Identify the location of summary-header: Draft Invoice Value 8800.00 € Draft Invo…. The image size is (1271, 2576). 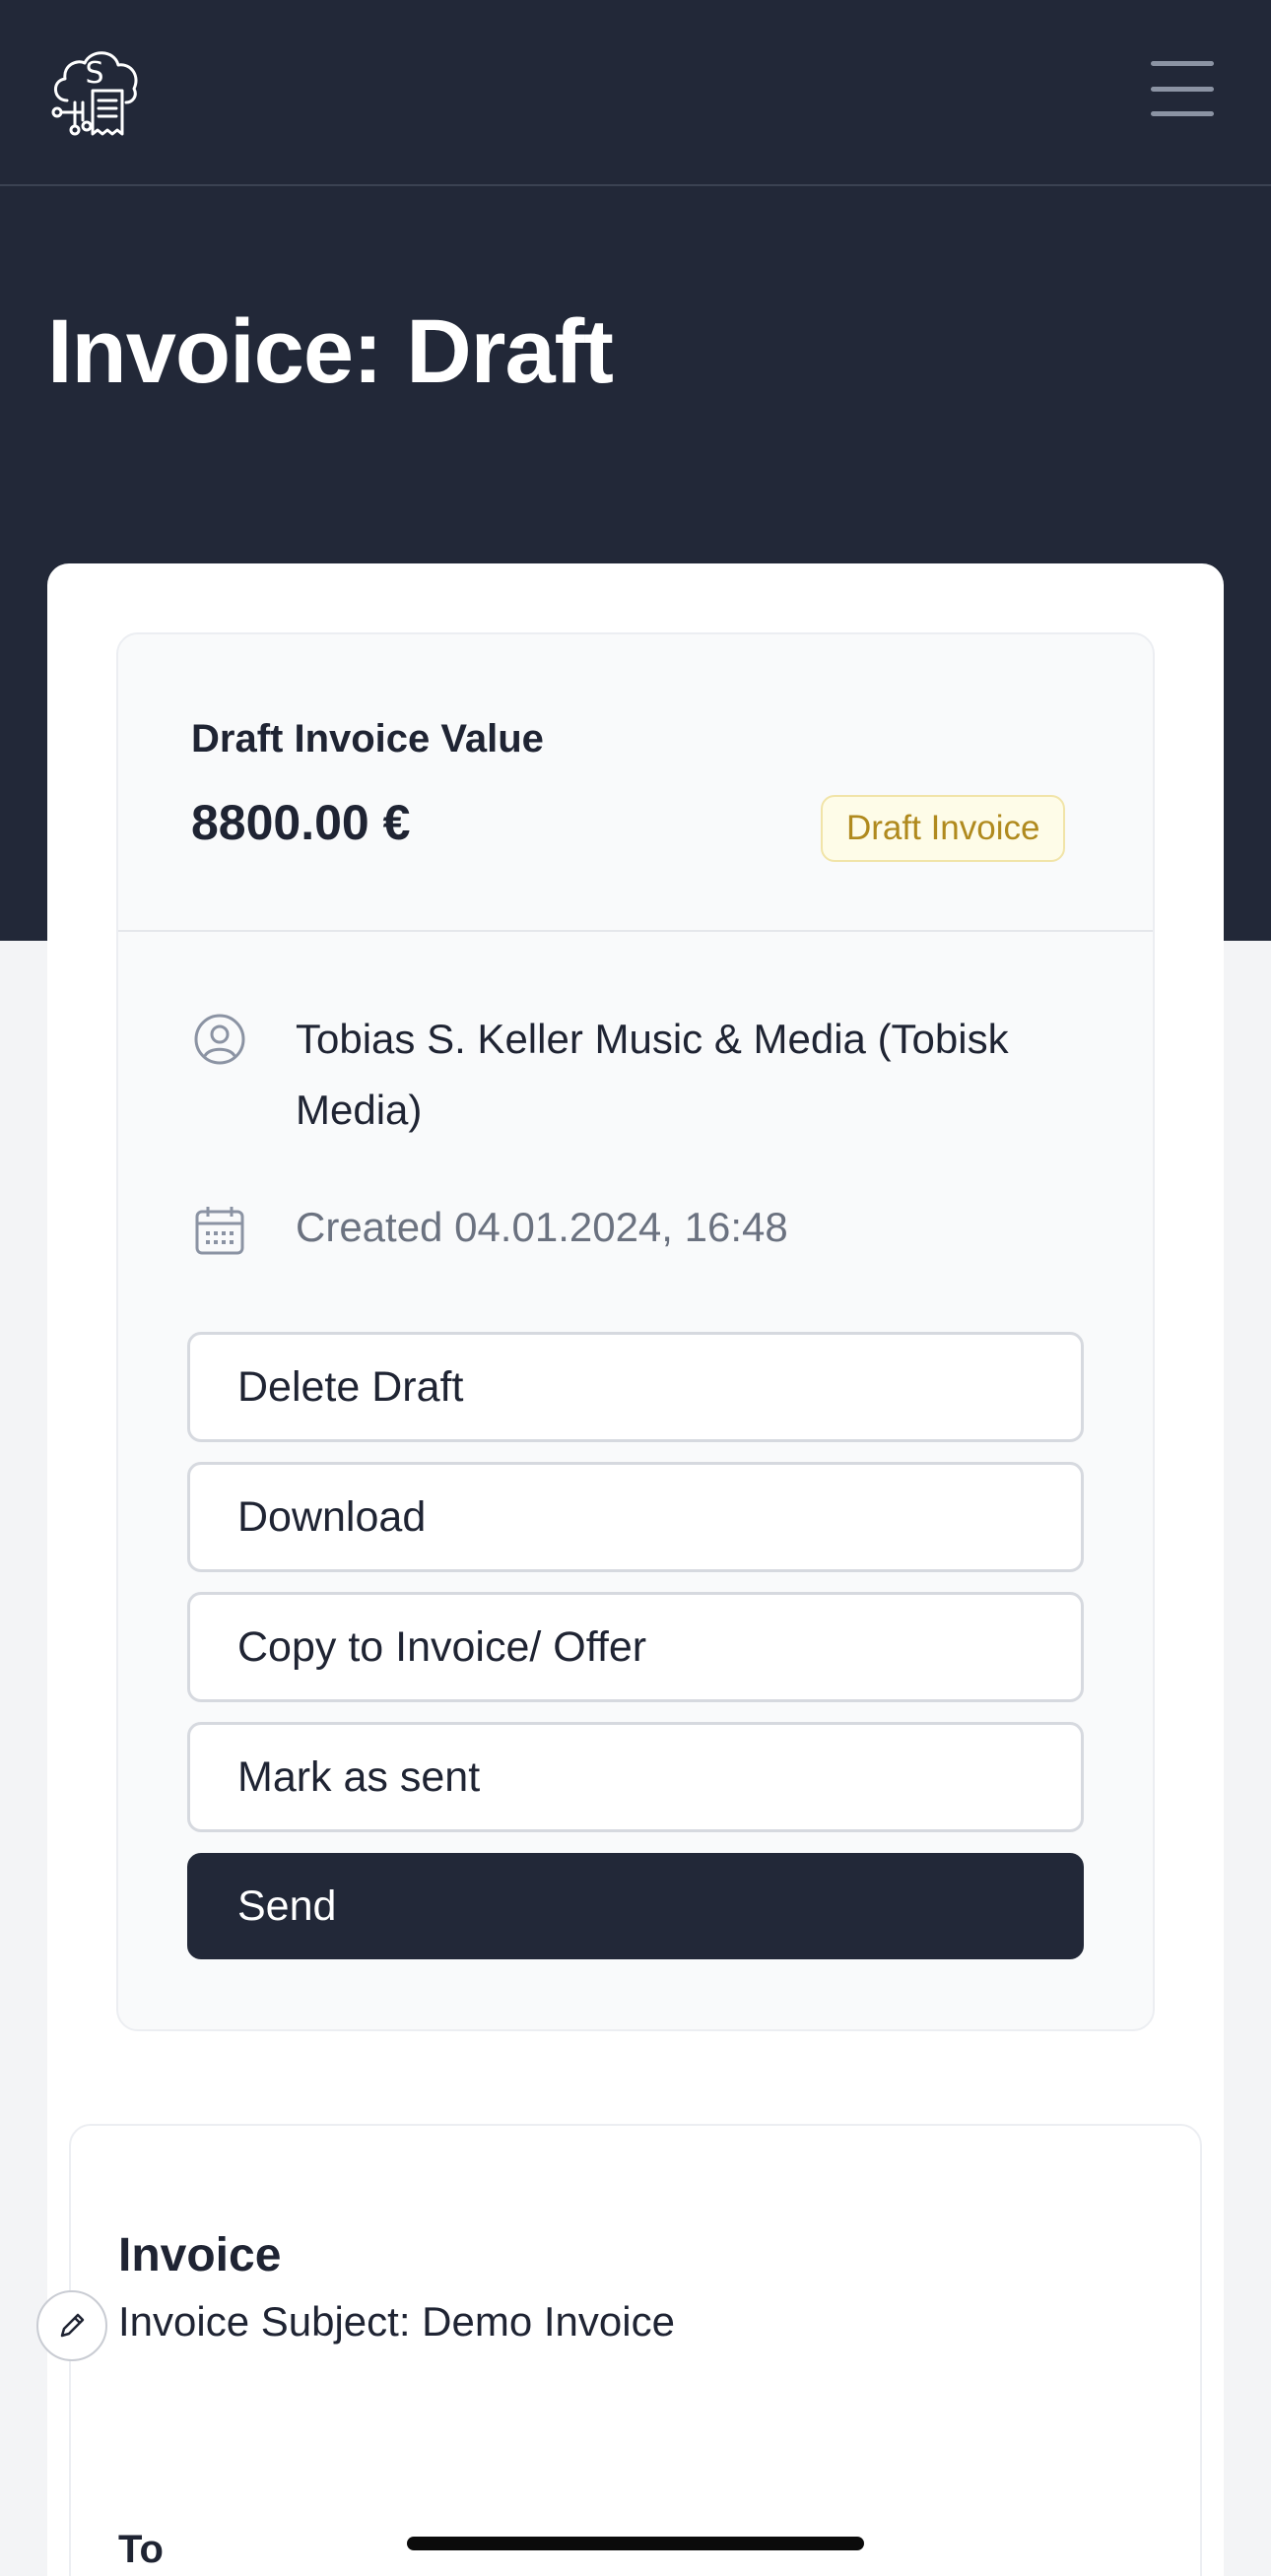
(635, 783).